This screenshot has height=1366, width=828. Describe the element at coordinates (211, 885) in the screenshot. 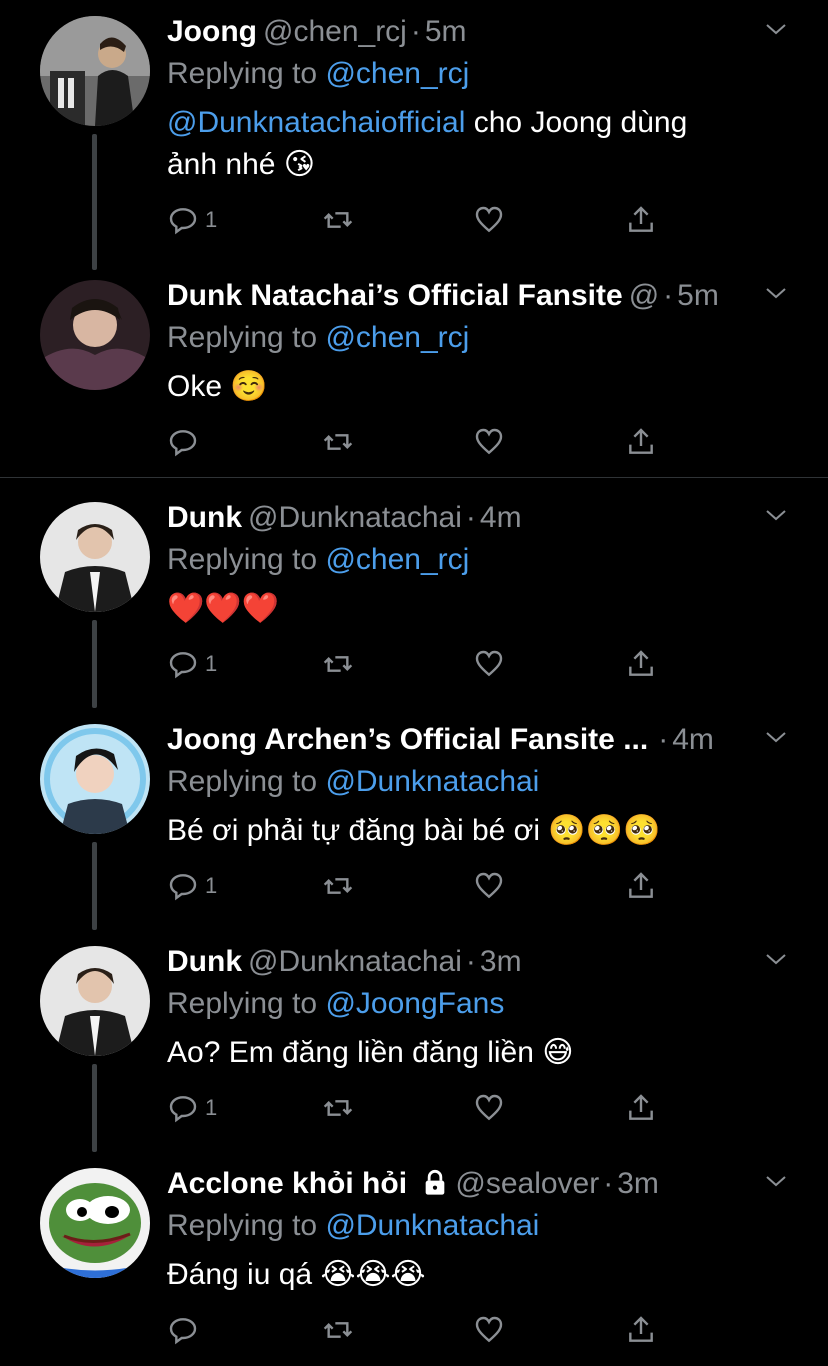

I see `reply-count: 1` at that location.